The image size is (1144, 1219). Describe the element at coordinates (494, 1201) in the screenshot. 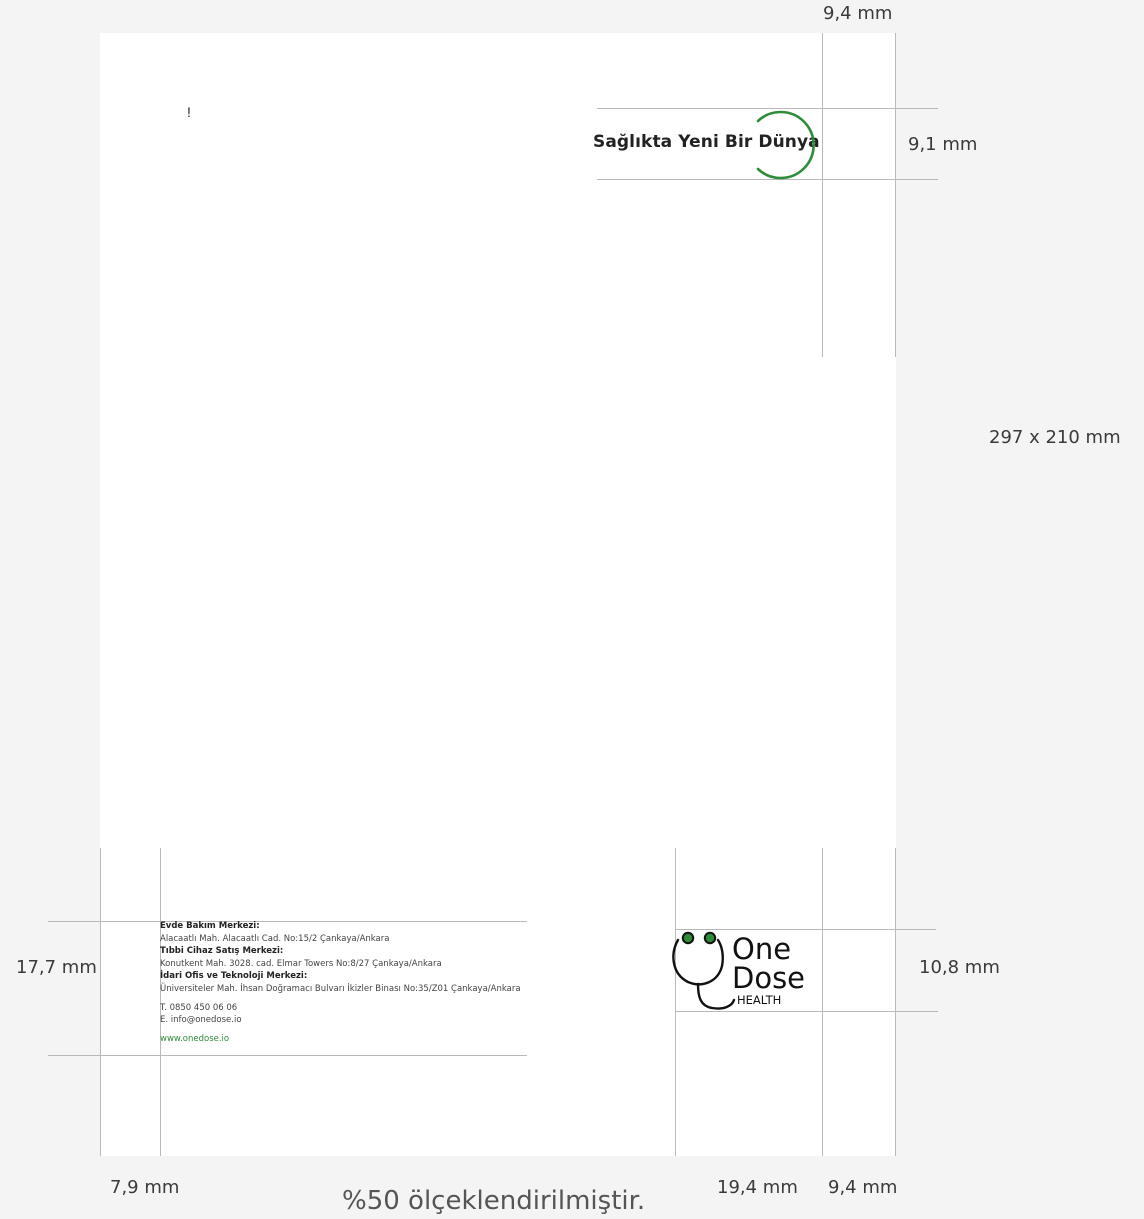

I see `scale-note: %50 ölçeklendirilmiştir.` at that location.